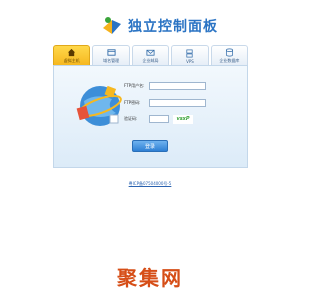 Image resolution: width=320 pixels, height=300 pixels. Describe the element at coordinates (190, 61) in the screenshot. I see `tab-label: VPS` at that location.